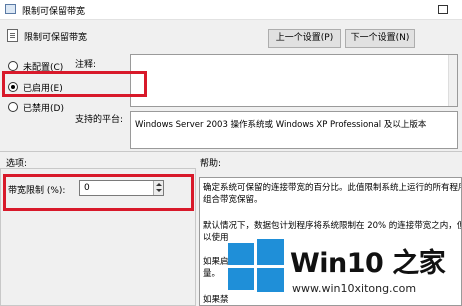  What do you see at coordinates (216, 300) in the screenshot?
I see `help-line: 如果禁` at bounding box center [216, 300].